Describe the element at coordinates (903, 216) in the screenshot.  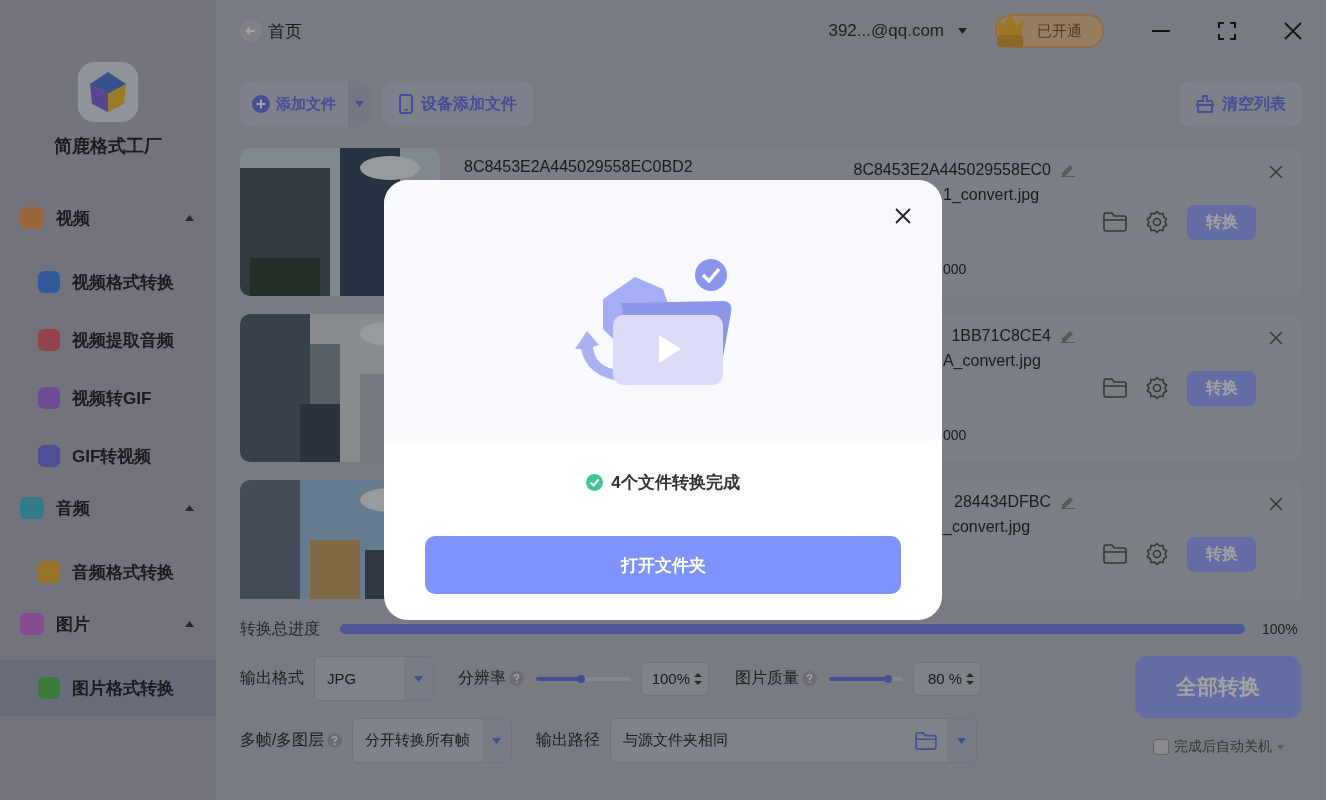
I see `close-icon` at that location.